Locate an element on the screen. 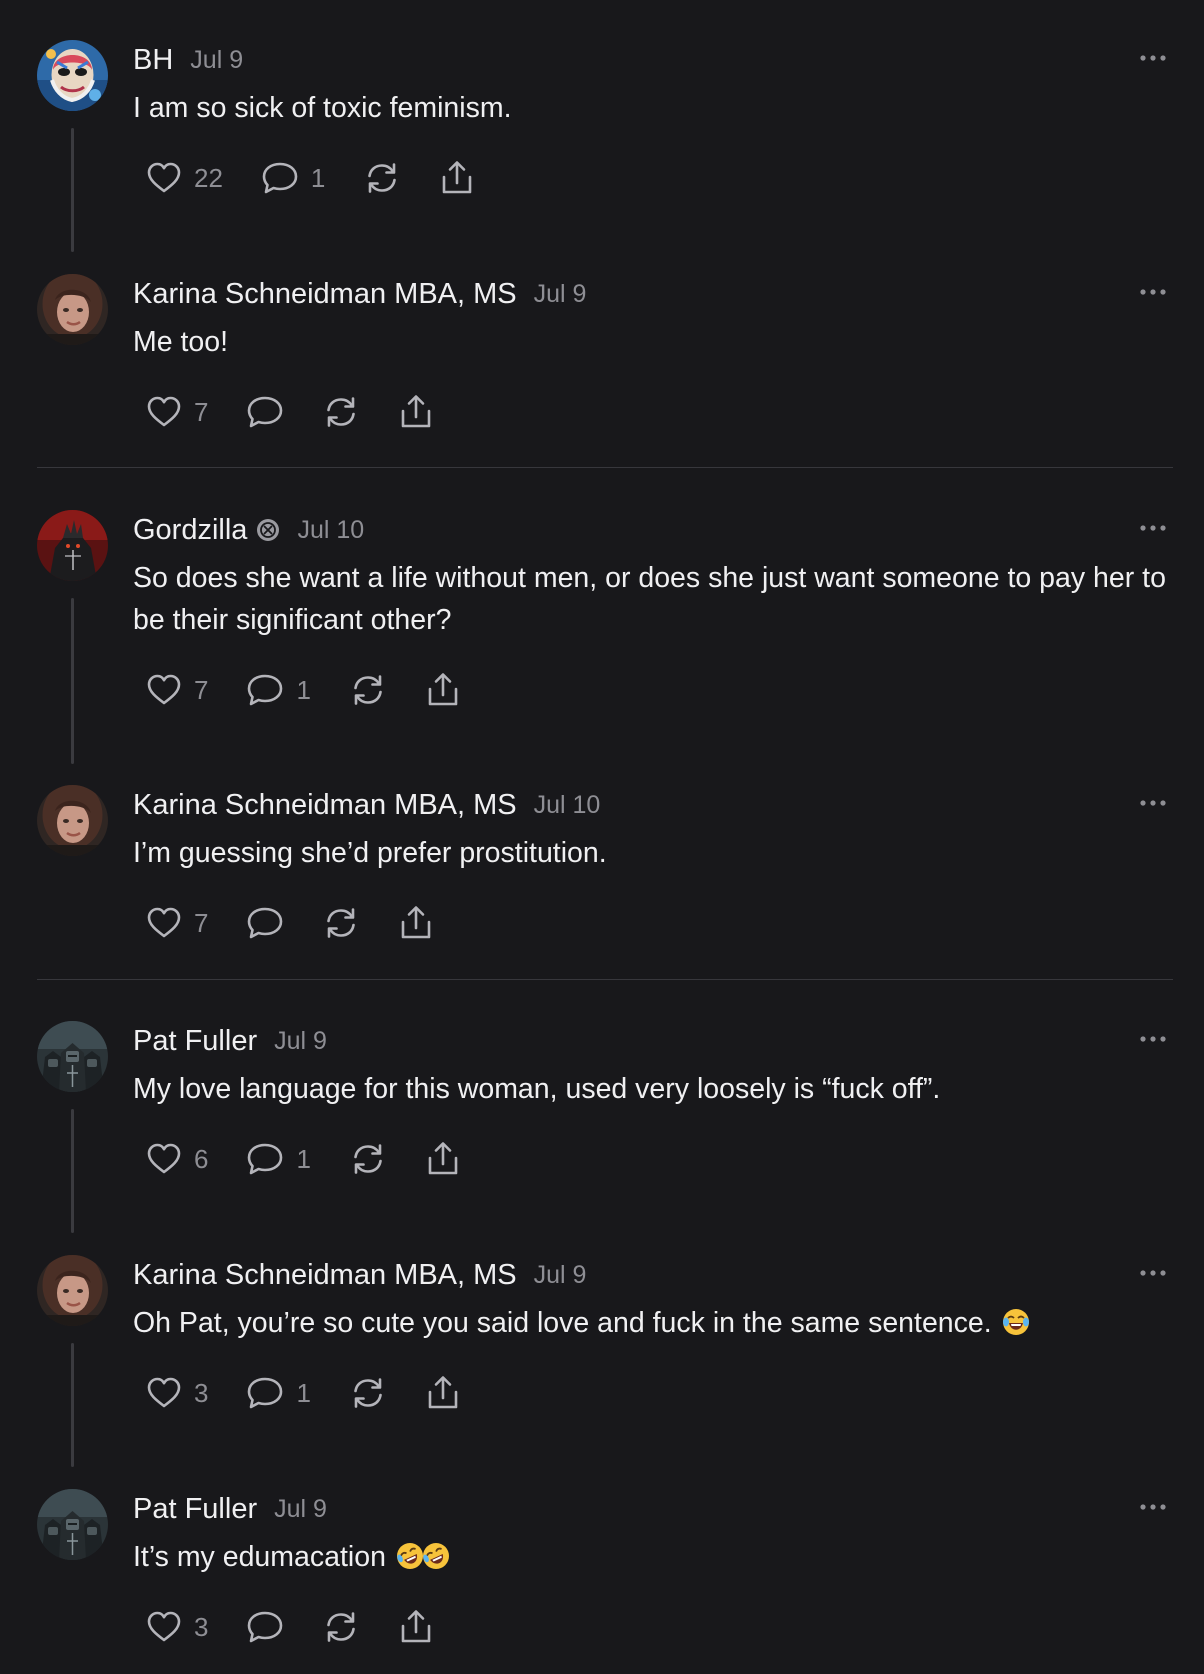 The image size is (1204, 1674). thread-divider is located at coordinates (605, 467).